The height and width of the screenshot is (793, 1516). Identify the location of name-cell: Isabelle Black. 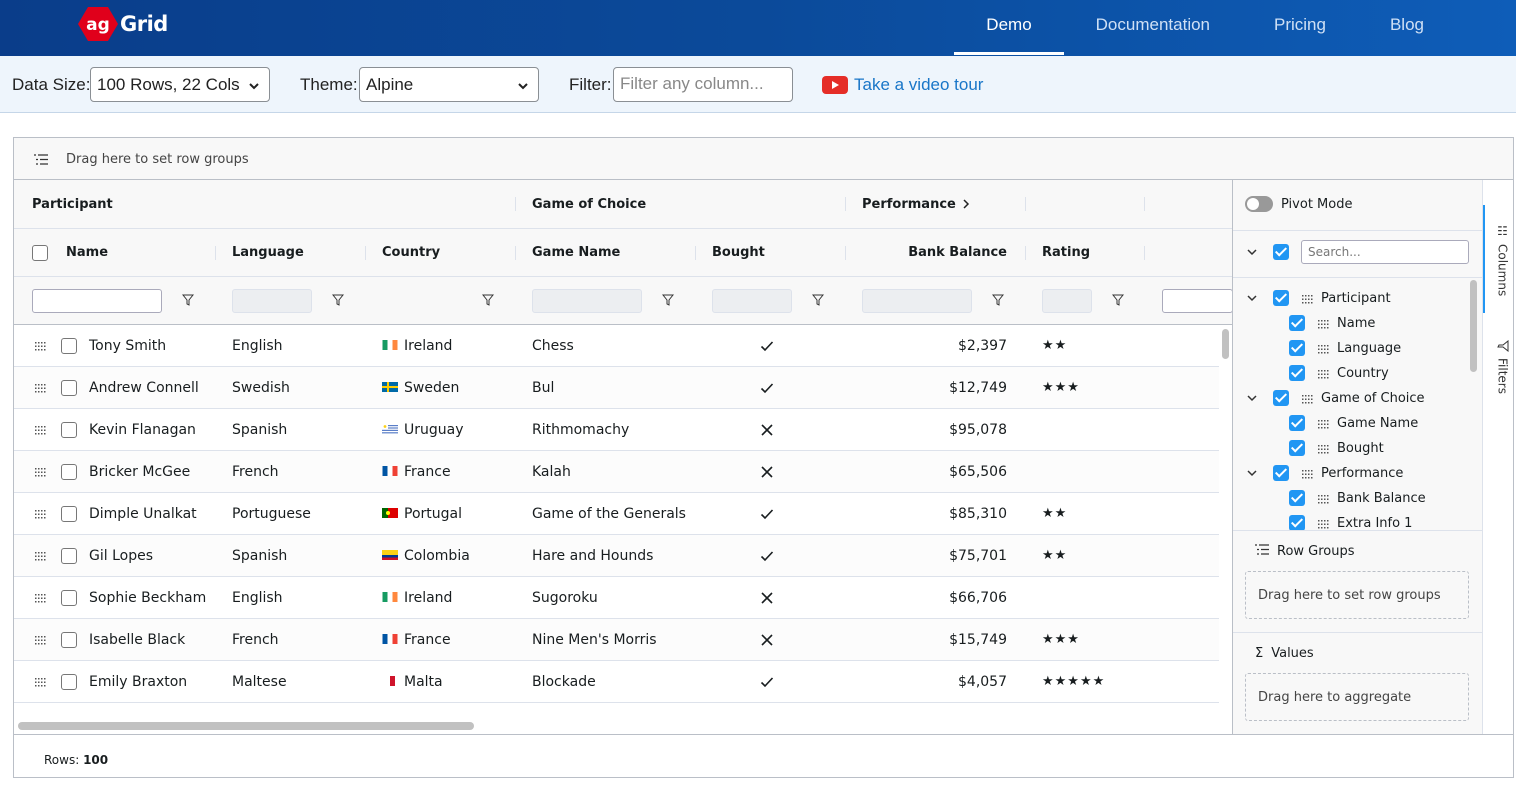
(137, 639).